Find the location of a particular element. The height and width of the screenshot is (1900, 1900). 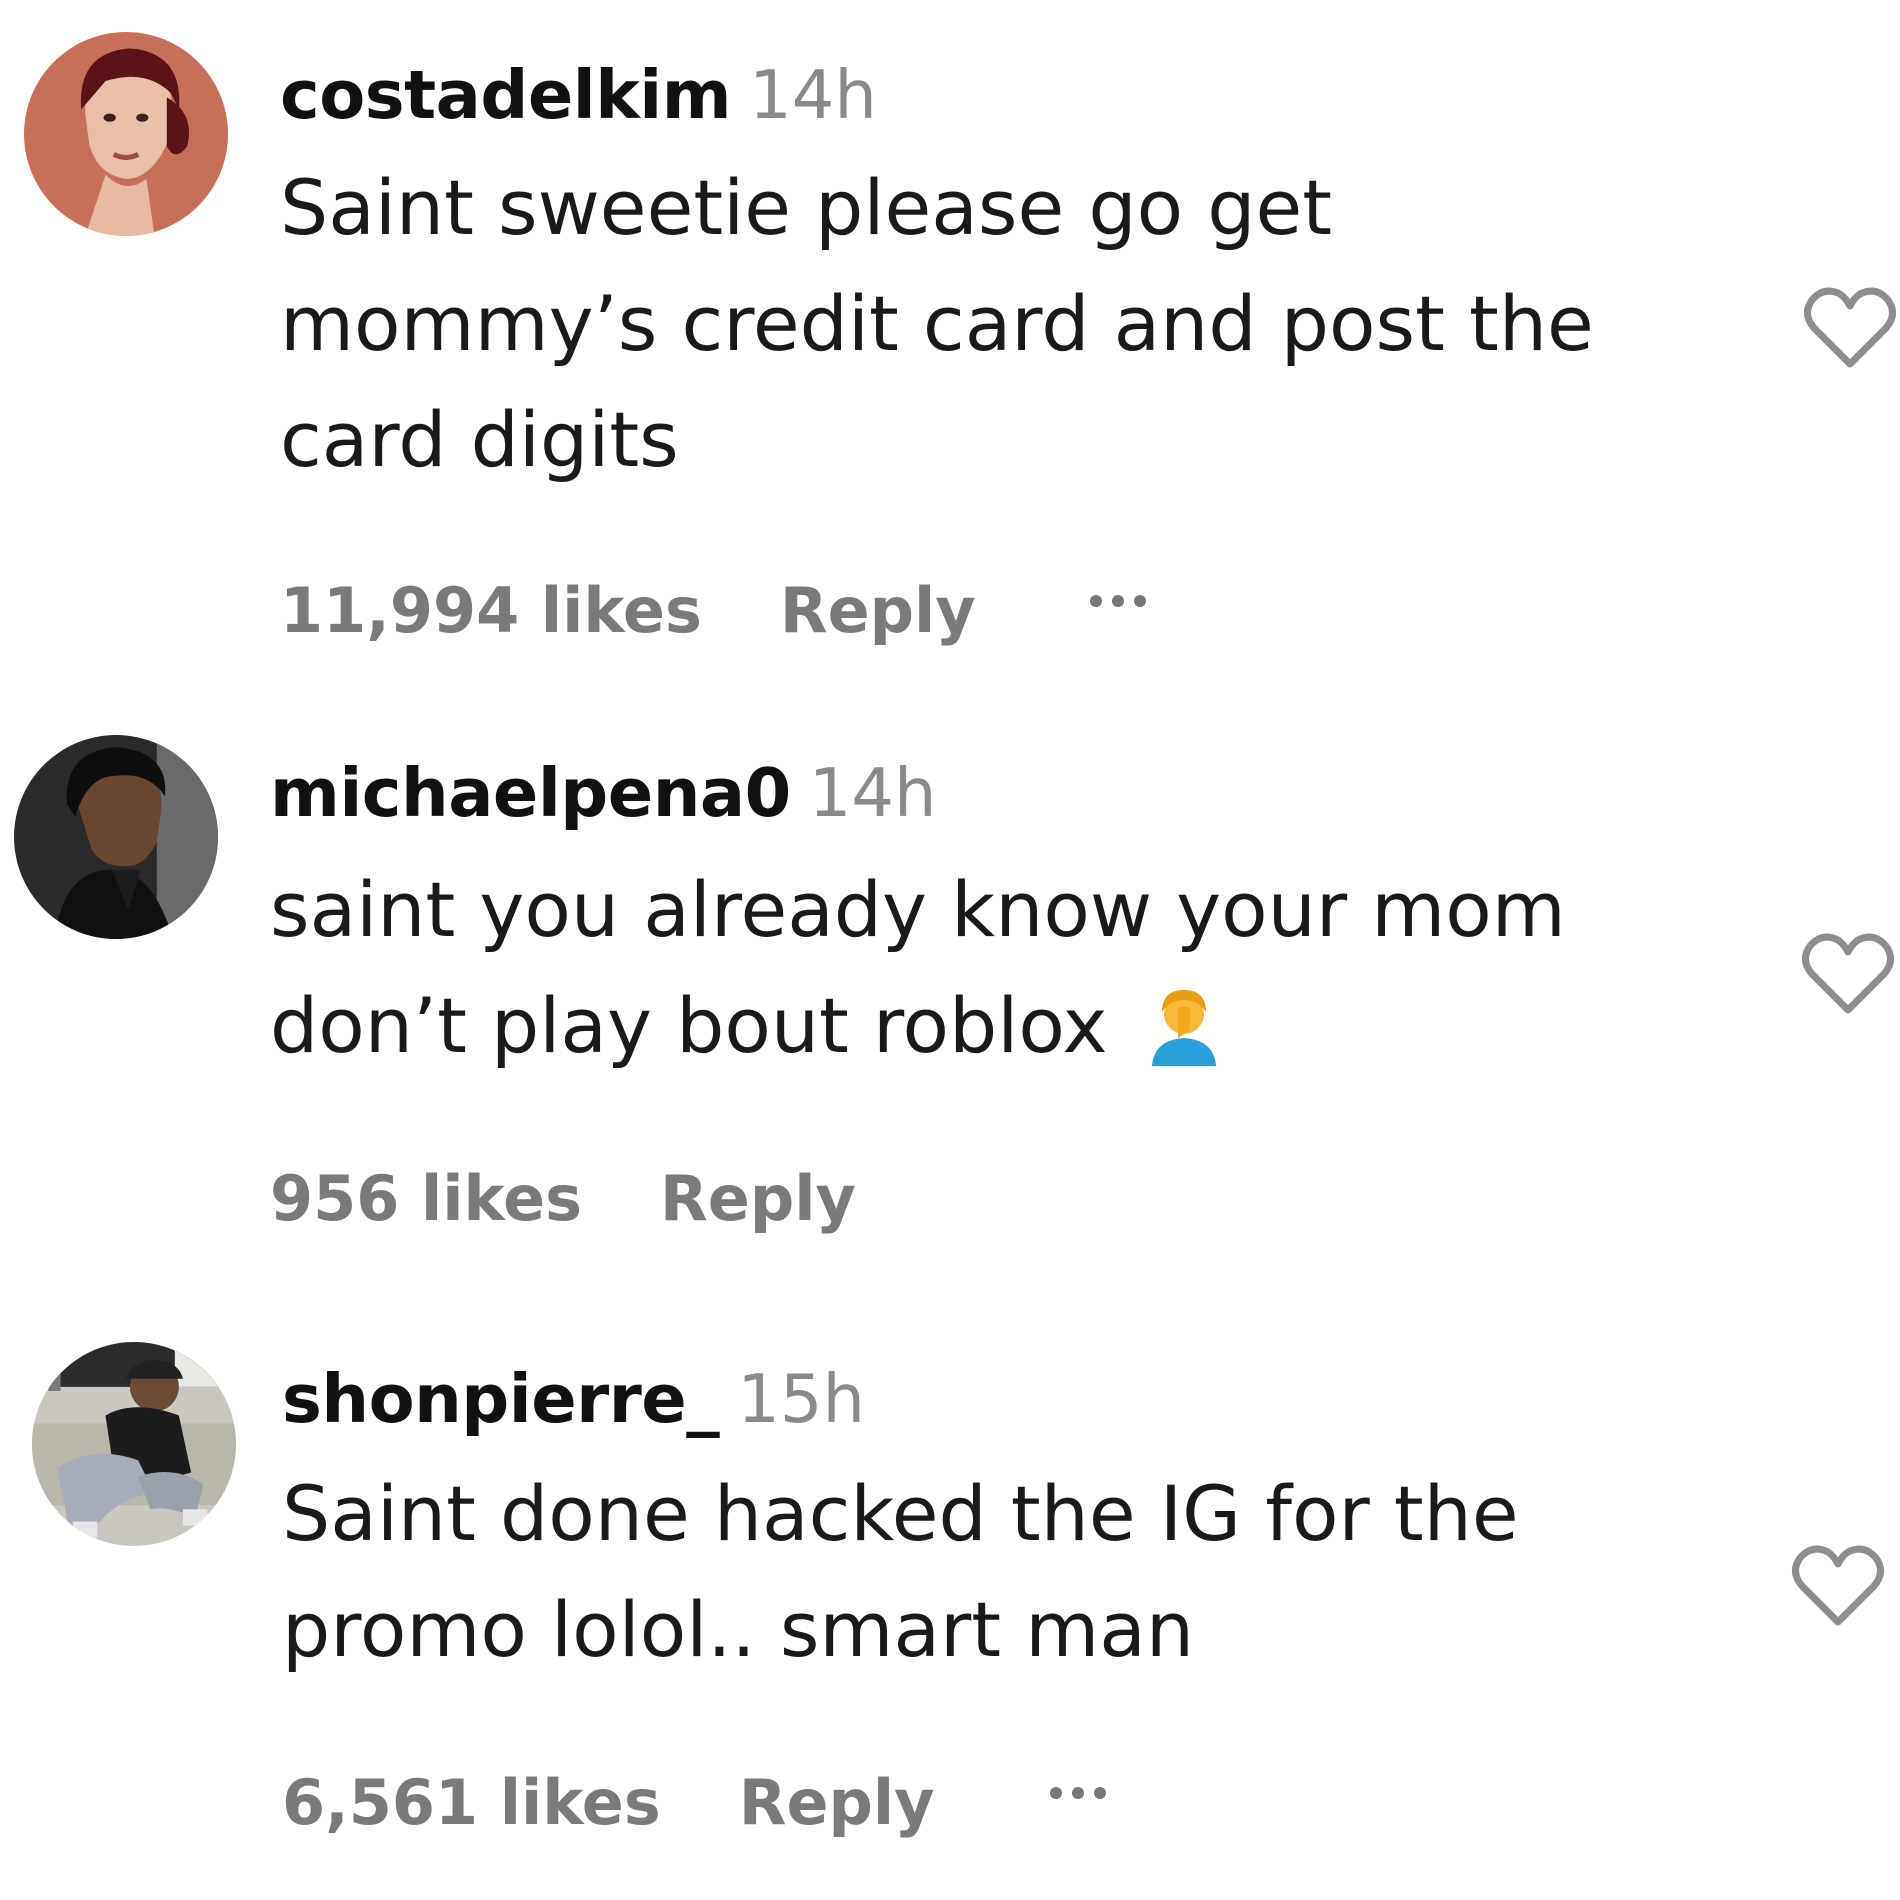

comment-meta: 6,561 likes Reply is located at coordinates (608, 1803).